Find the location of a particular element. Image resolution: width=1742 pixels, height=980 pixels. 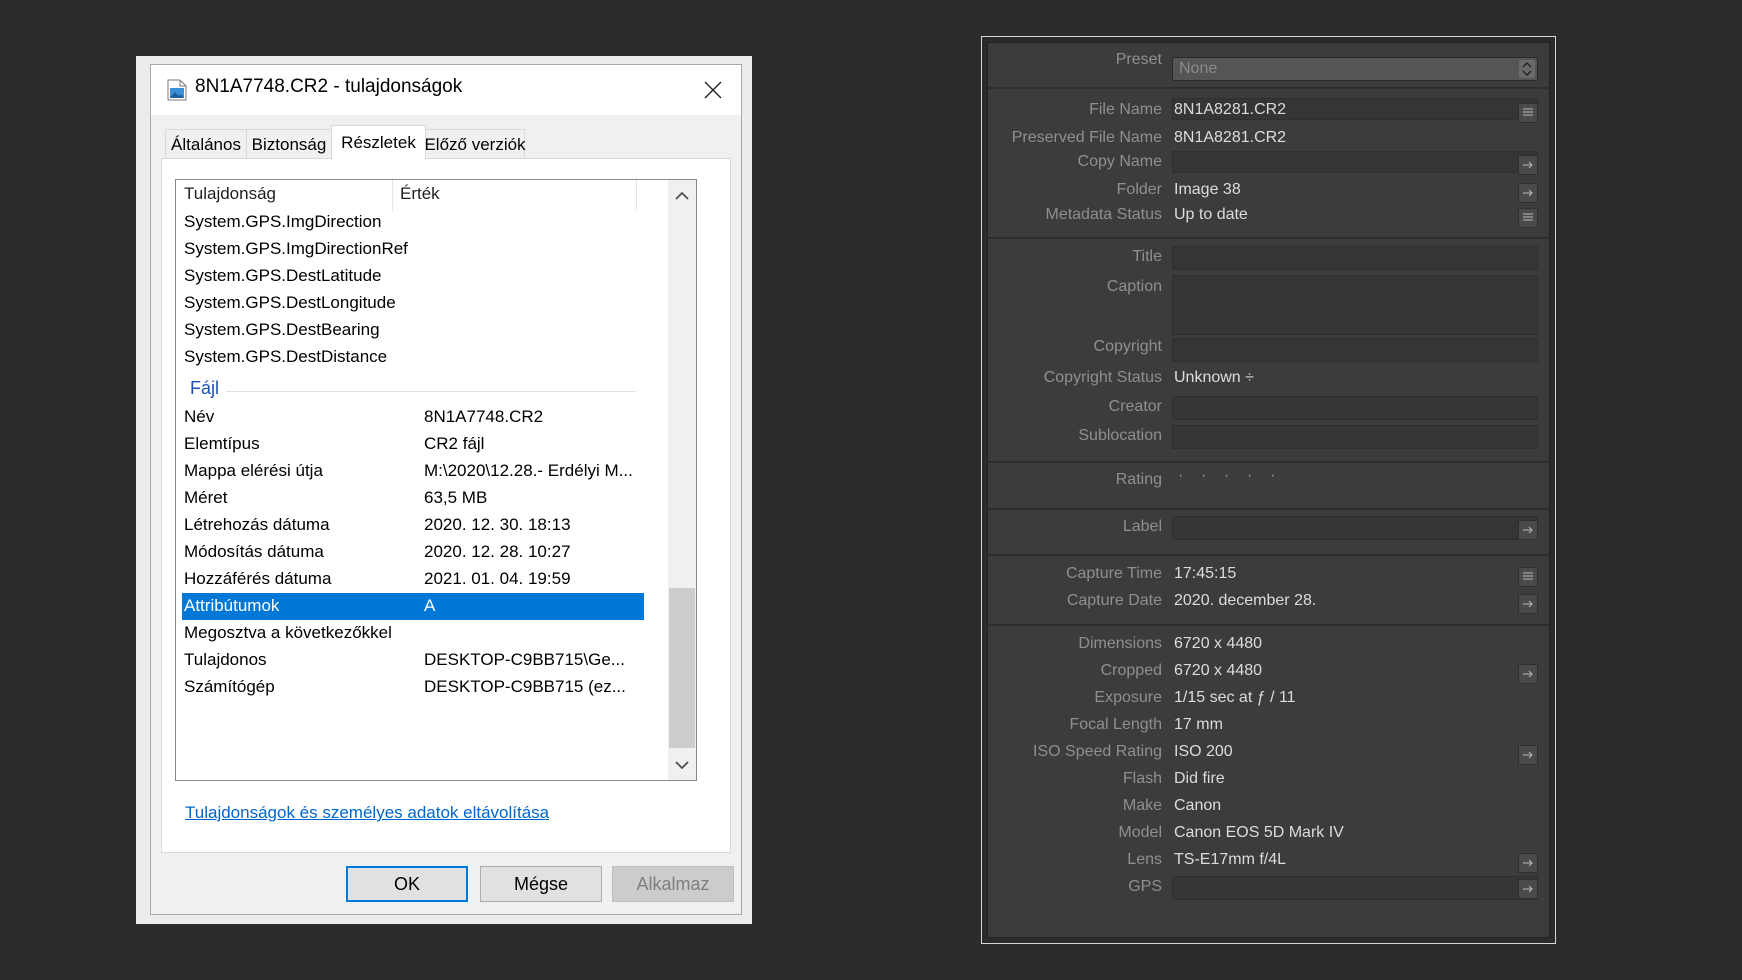

tab-details: Részletek is located at coordinates (378, 142).